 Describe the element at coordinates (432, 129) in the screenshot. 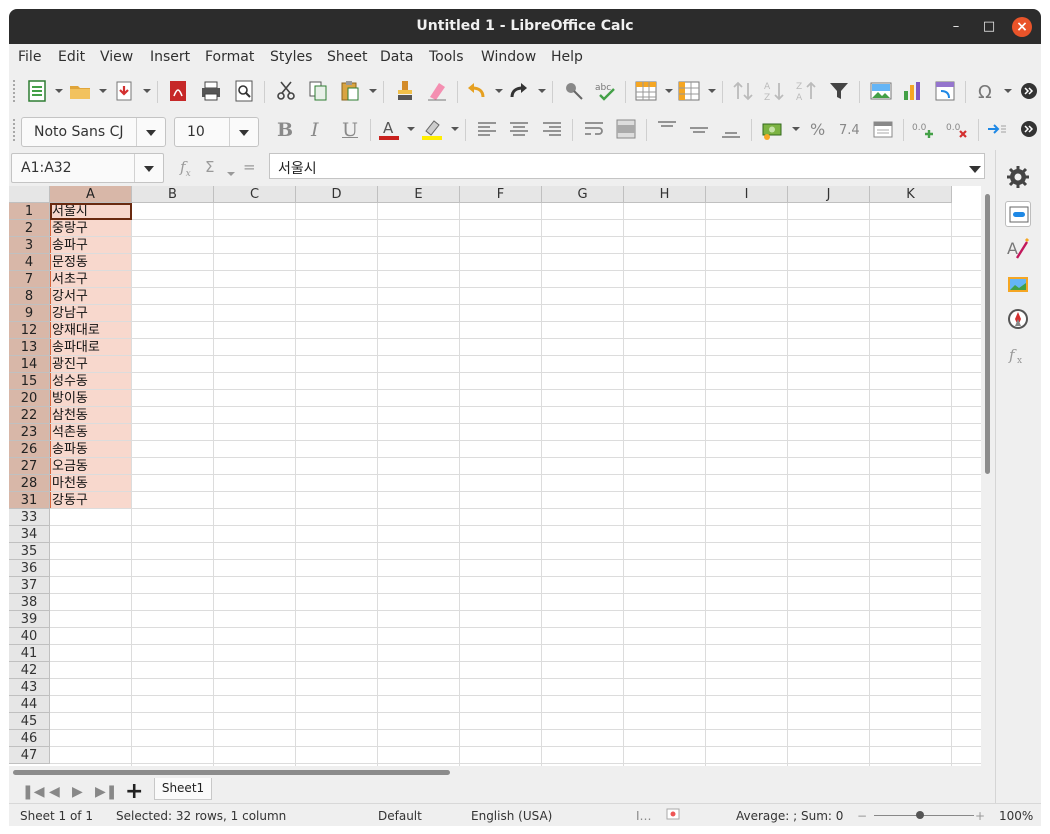

I see `highlight-color-icon` at that location.